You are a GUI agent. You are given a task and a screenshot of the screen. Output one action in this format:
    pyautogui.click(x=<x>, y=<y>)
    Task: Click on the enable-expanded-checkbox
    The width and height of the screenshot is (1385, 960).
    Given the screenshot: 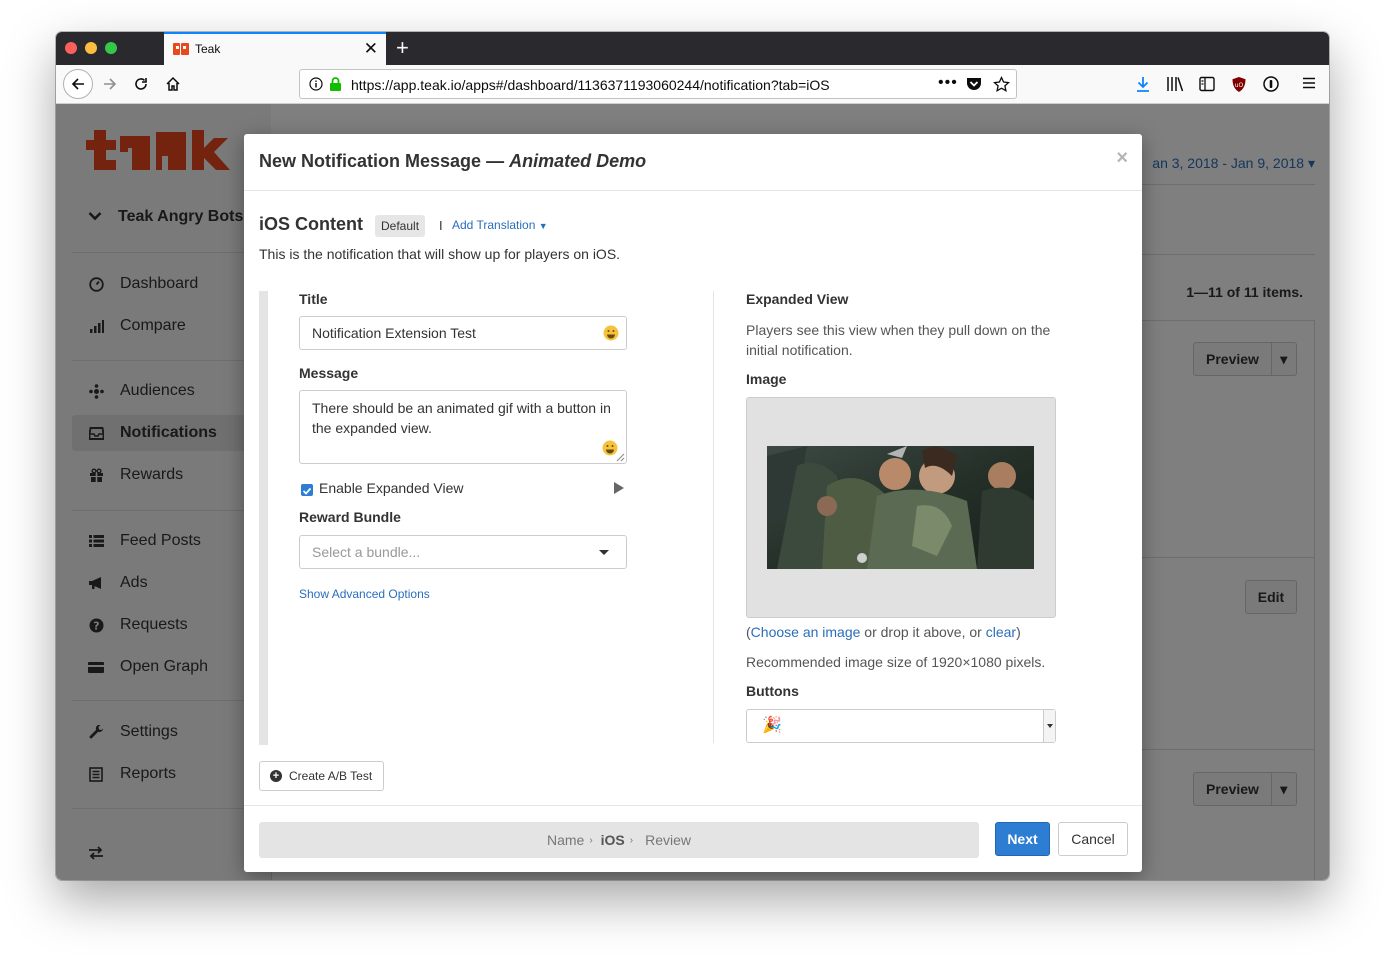 What is the action you would take?
    pyautogui.click(x=307, y=490)
    